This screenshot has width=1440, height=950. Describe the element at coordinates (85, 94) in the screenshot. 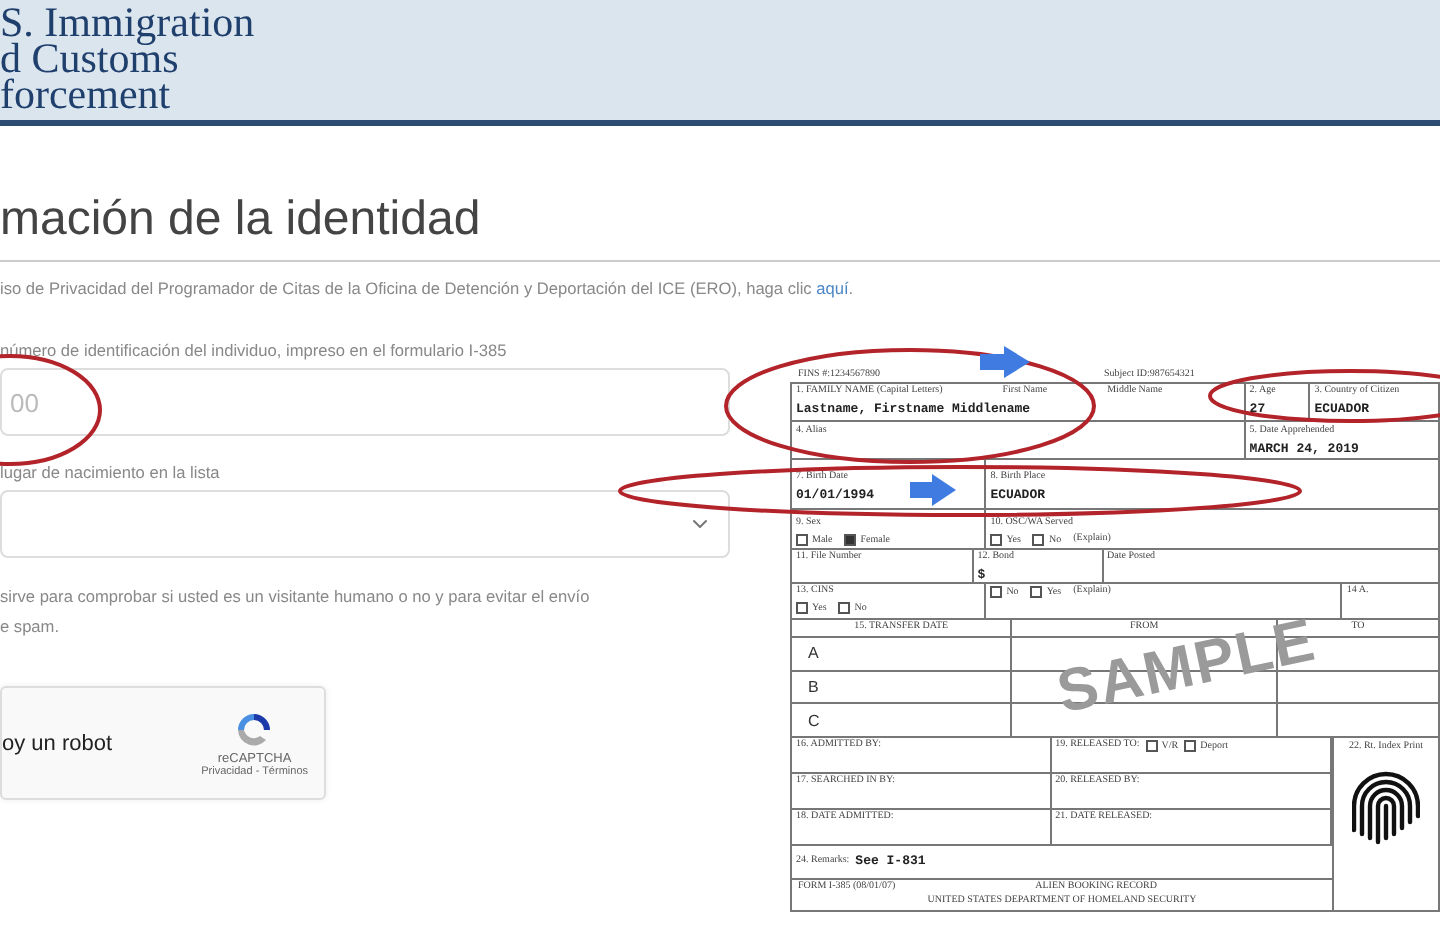

I see `agency-logo-text: forcement` at that location.